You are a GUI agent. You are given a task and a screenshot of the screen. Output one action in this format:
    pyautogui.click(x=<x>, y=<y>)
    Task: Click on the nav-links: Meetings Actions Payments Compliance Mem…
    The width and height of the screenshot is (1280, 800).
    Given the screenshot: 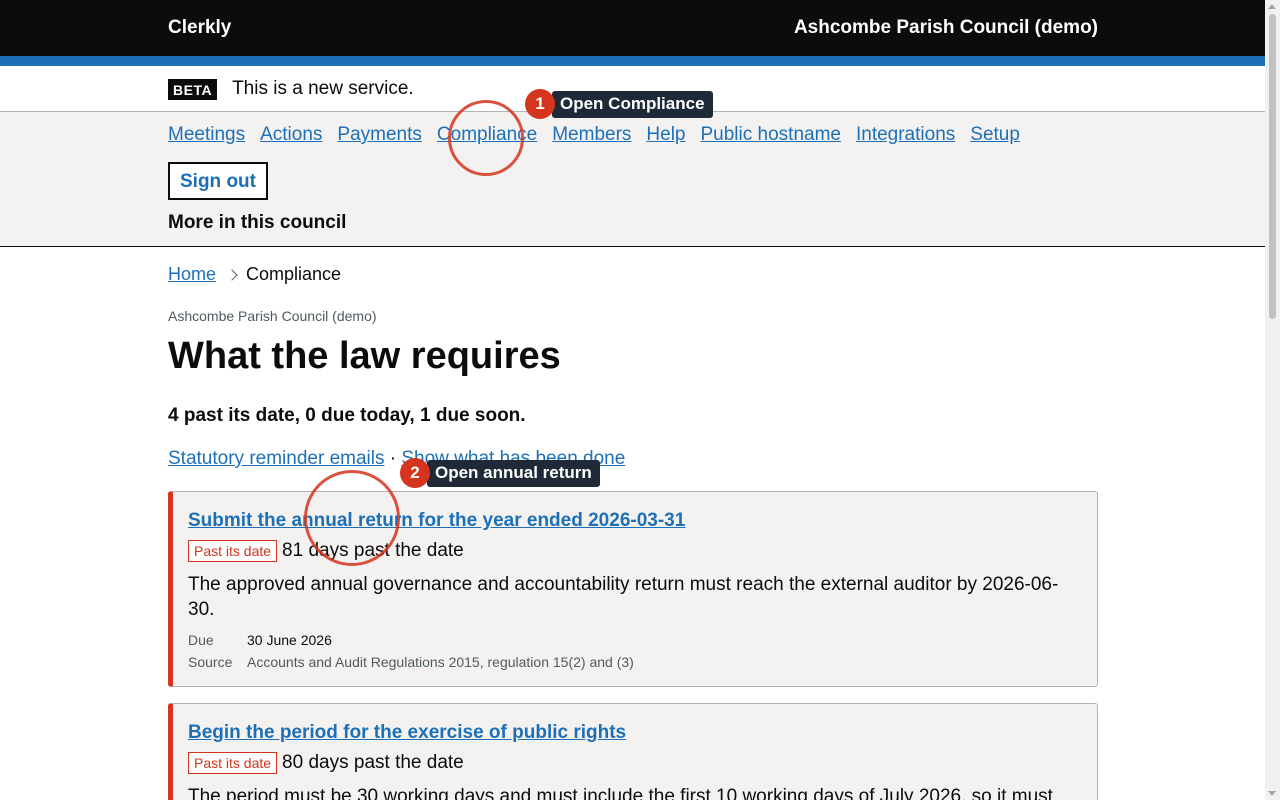 What is the action you would take?
    pyautogui.click(x=724, y=135)
    